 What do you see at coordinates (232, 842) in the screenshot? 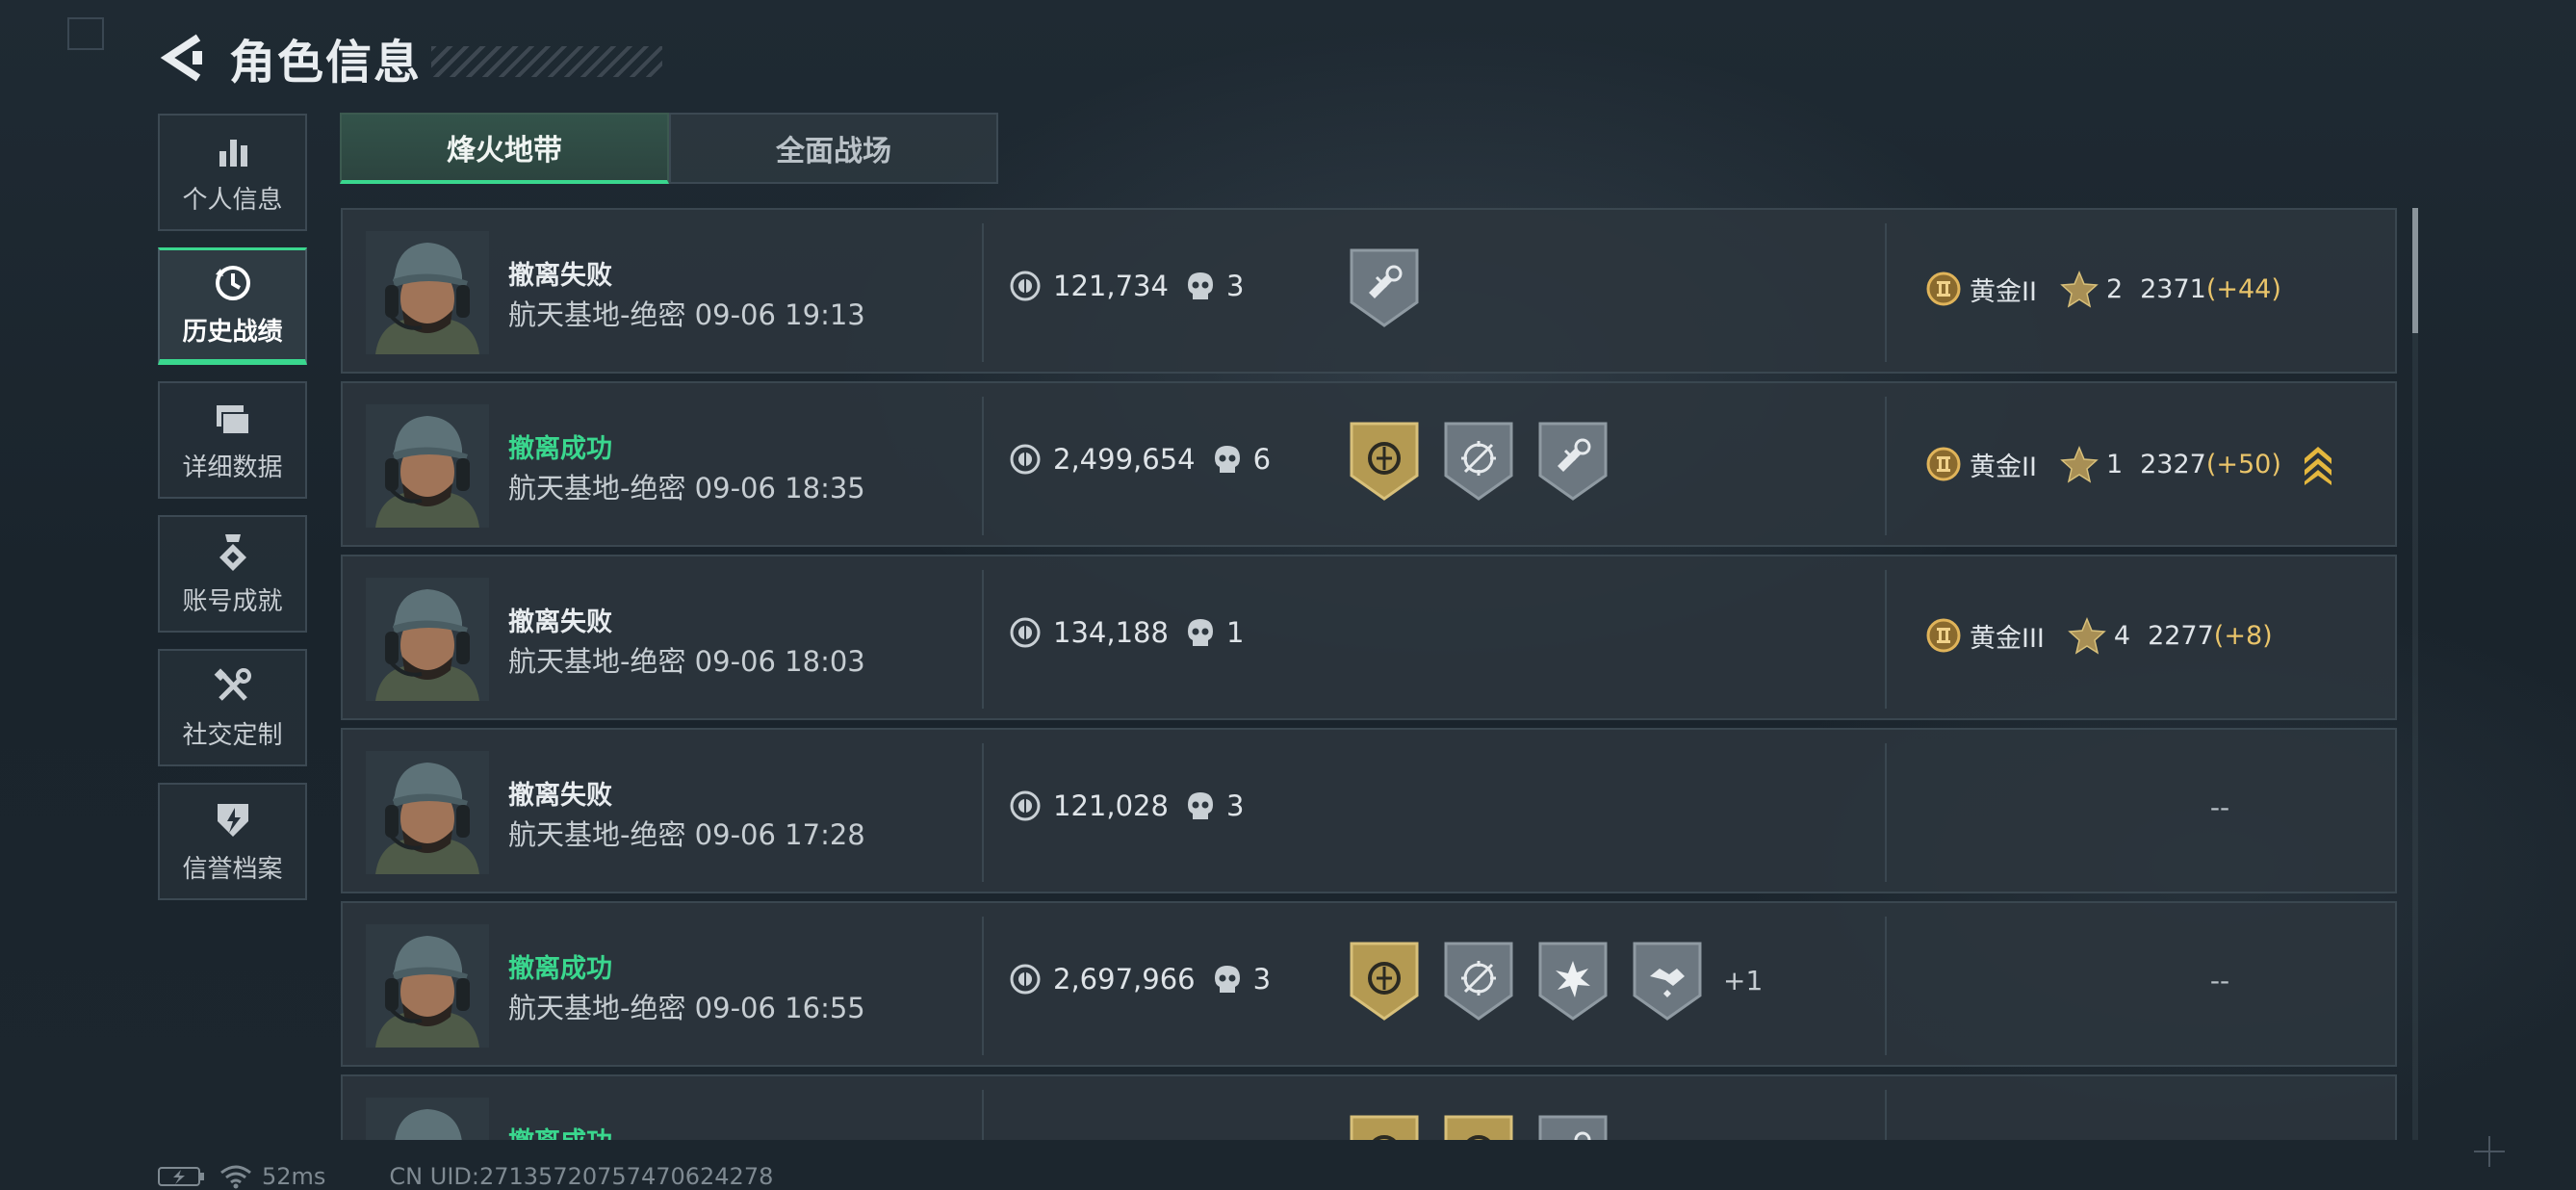
I see `sidebar-item-5: 信誉档案` at bounding box center [232, 842].